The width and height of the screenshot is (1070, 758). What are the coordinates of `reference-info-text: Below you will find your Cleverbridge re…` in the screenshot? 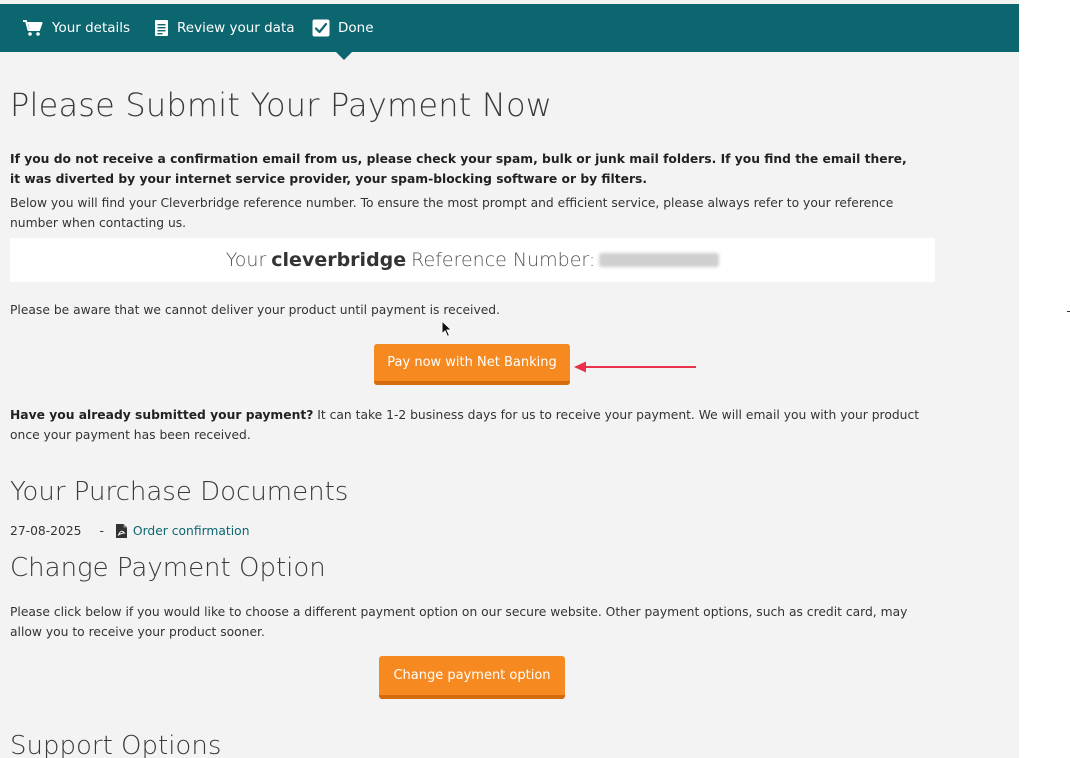 It's located at (452, 213).